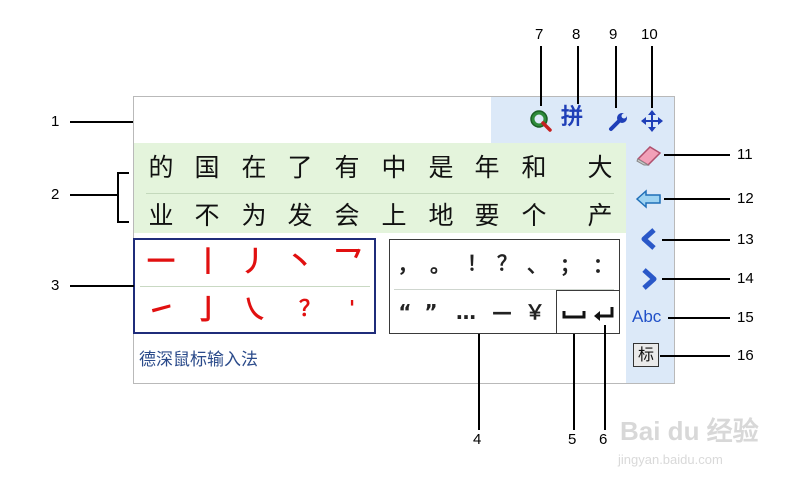 Image resolution: width=800 pixels, height=500 pixels. I want to click on enter-key, so click(604, 313).